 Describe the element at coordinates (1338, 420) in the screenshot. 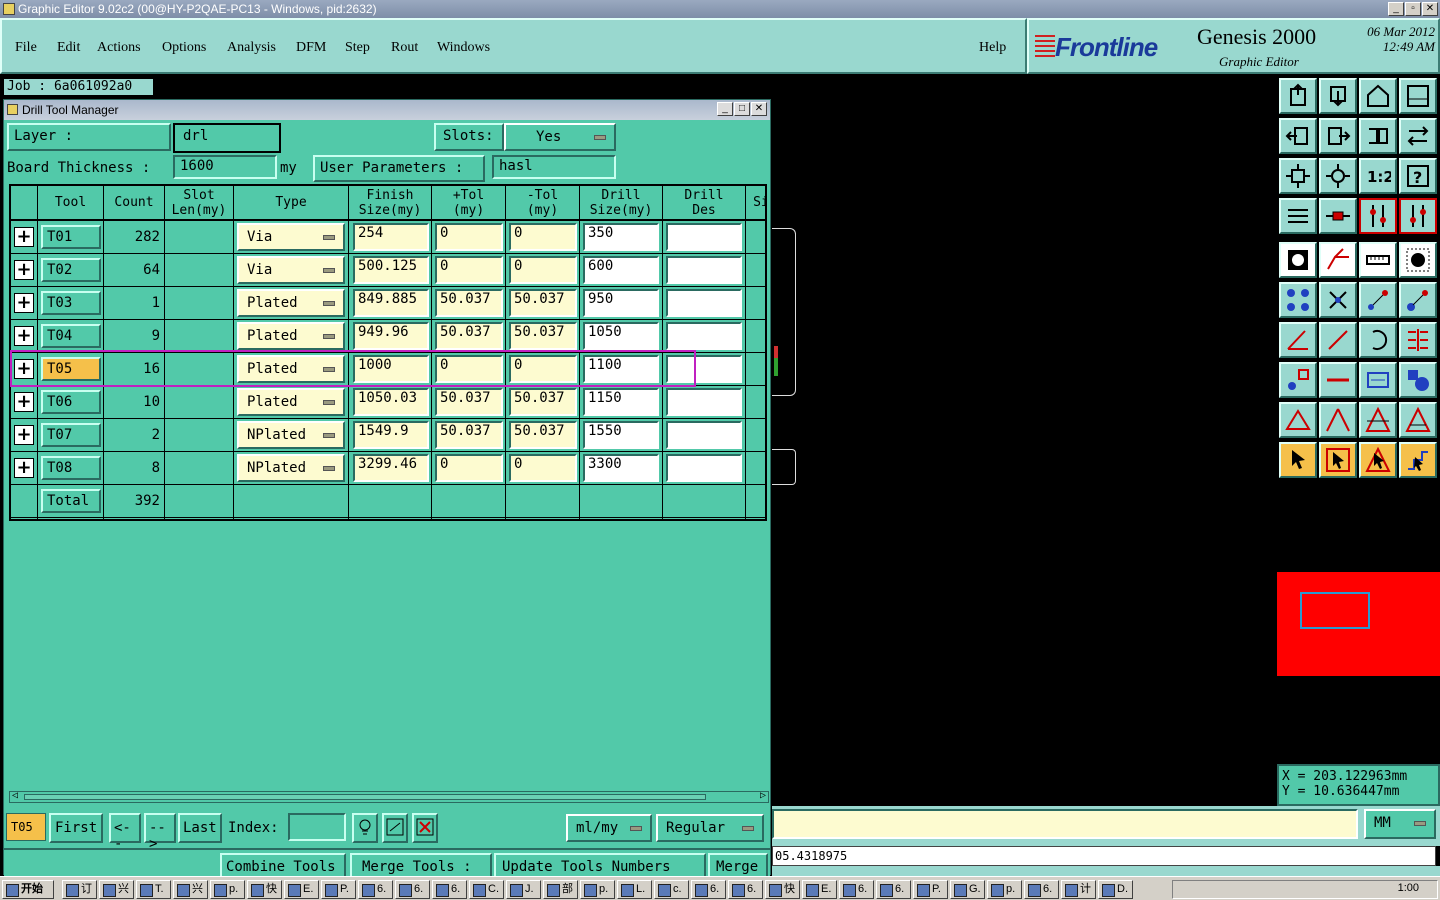

I see `triangle-alt-icon` at that location.